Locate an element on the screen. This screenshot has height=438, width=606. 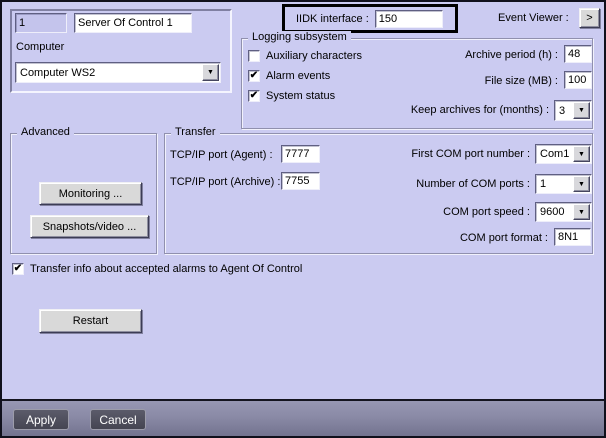
footer-bar: Apply Cancel is located at coordinates (303, 417).